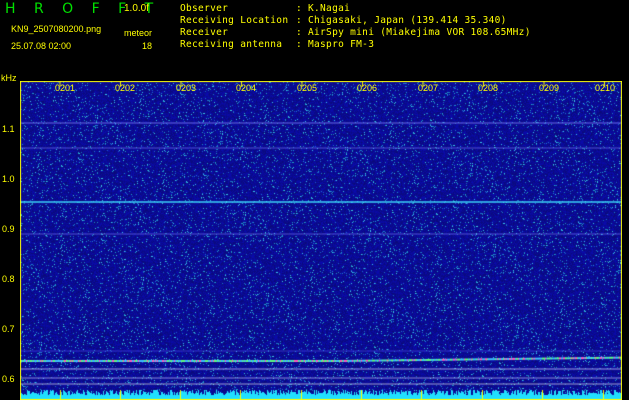 This screenshot has height=400, width=629. What do you see at coordinates (605, 88) in the screenshot?
I see `x-tick-label: 0210` at bounding box center [605, 88].